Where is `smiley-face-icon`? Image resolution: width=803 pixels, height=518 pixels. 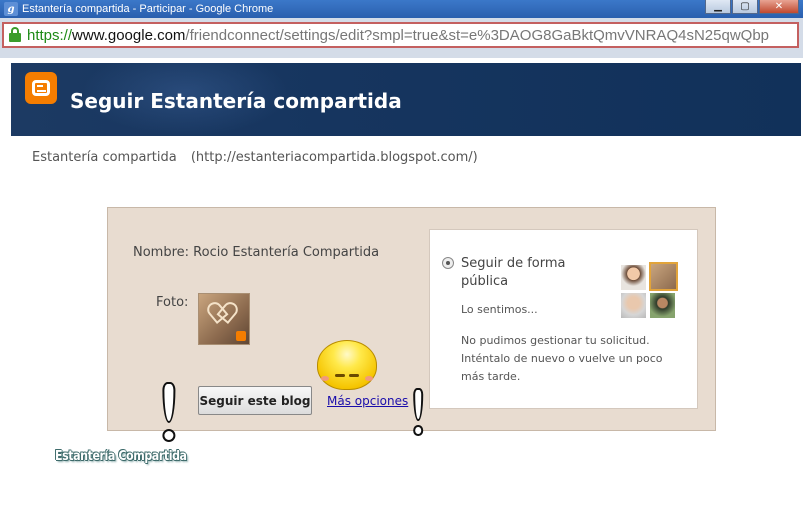
smiley-face-icon is located at coordinates (347, 366).